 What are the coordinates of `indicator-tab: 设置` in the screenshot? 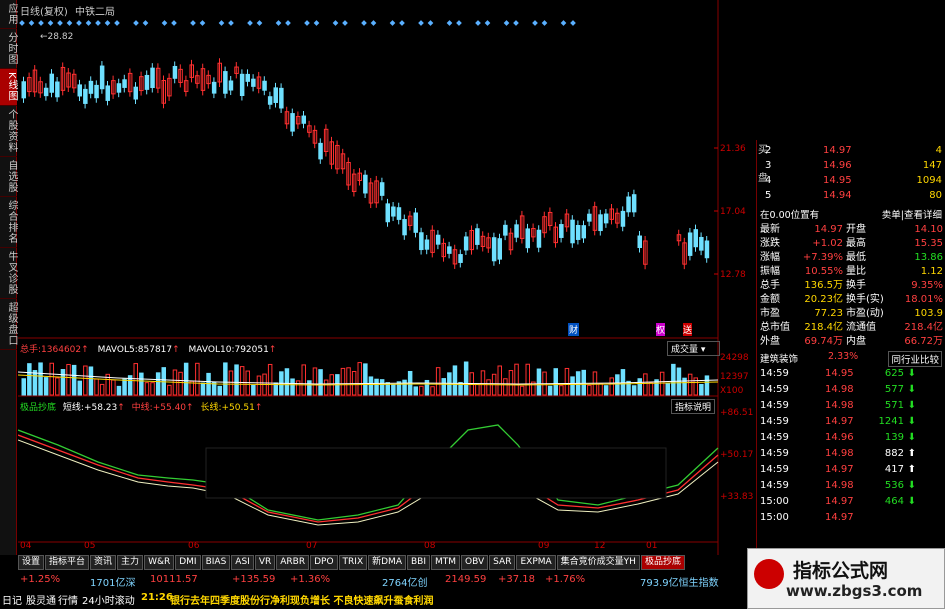 It's located at (31, 562).